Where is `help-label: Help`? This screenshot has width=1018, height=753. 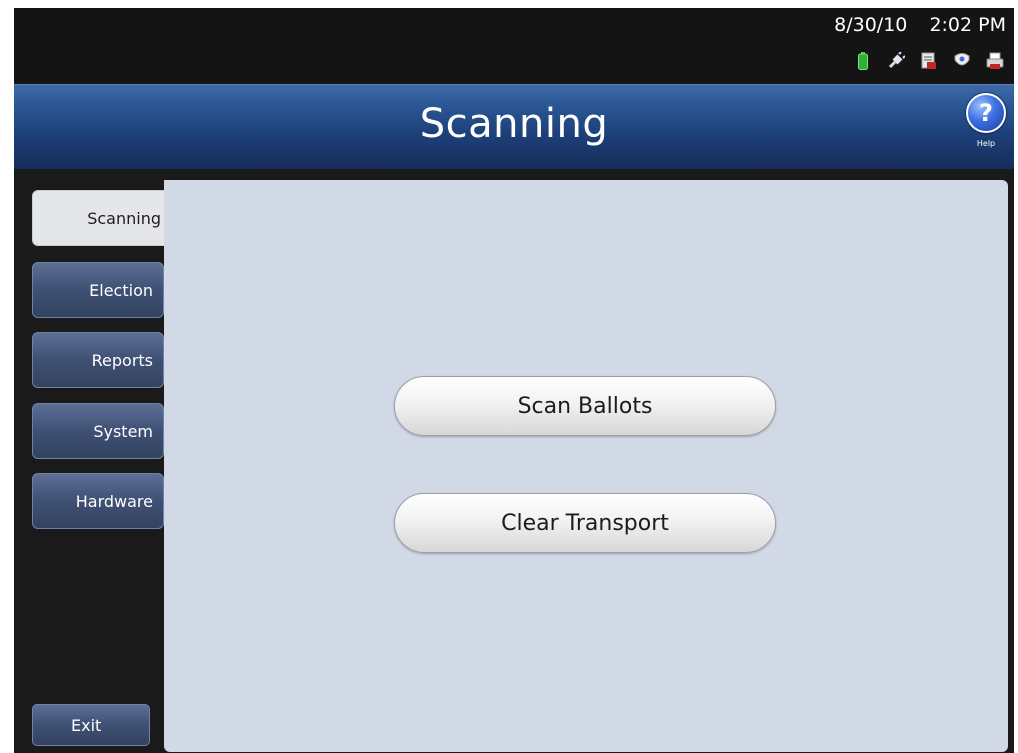
help-label: Help is located at coordinates (986, 143).